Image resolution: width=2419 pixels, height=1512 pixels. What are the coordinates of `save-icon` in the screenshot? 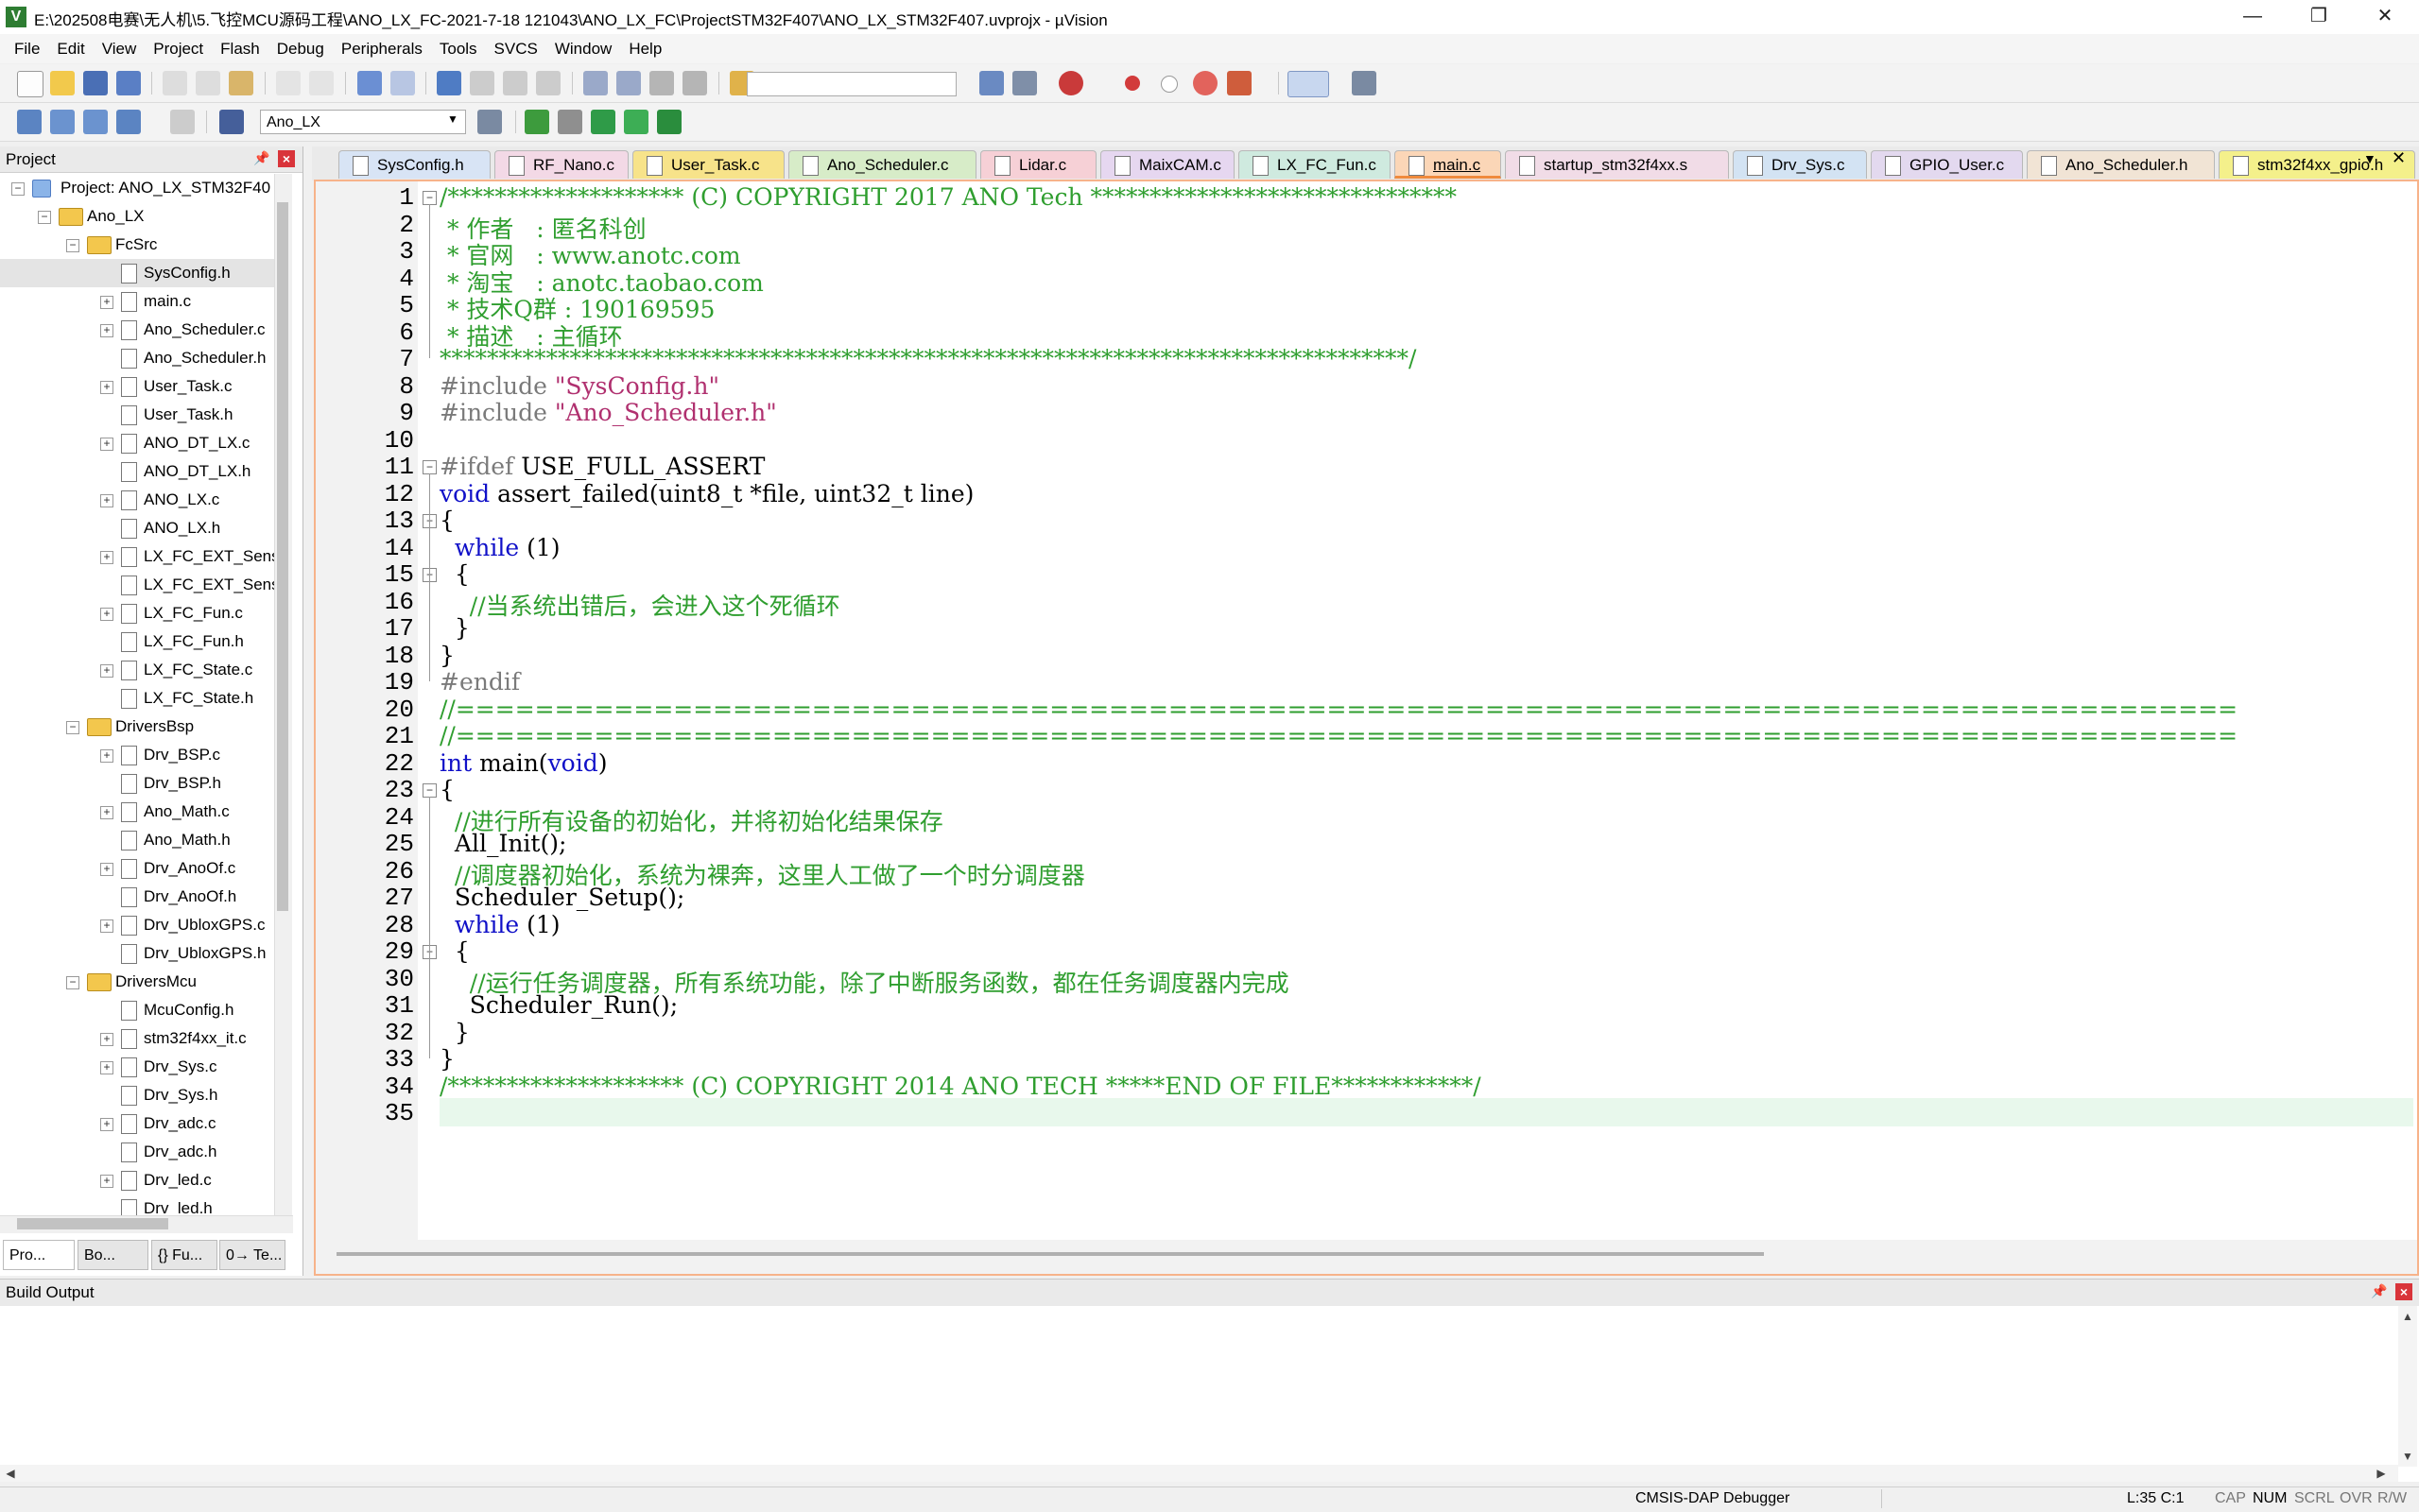 It's located at (96, 83).